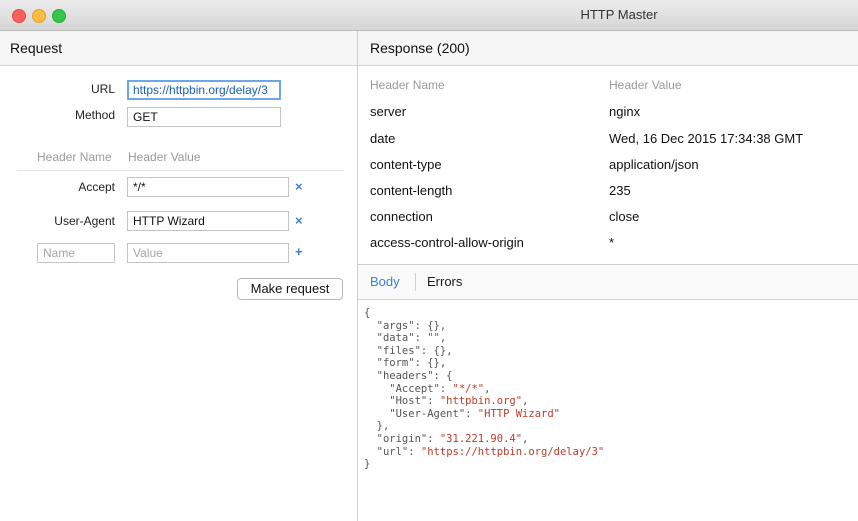 This screenshot has height=521, width=858. What do you see at coordinates (619, 14) in the screenshot?
I see `window-title: HTTP Master` at bounding box center [619, 14].